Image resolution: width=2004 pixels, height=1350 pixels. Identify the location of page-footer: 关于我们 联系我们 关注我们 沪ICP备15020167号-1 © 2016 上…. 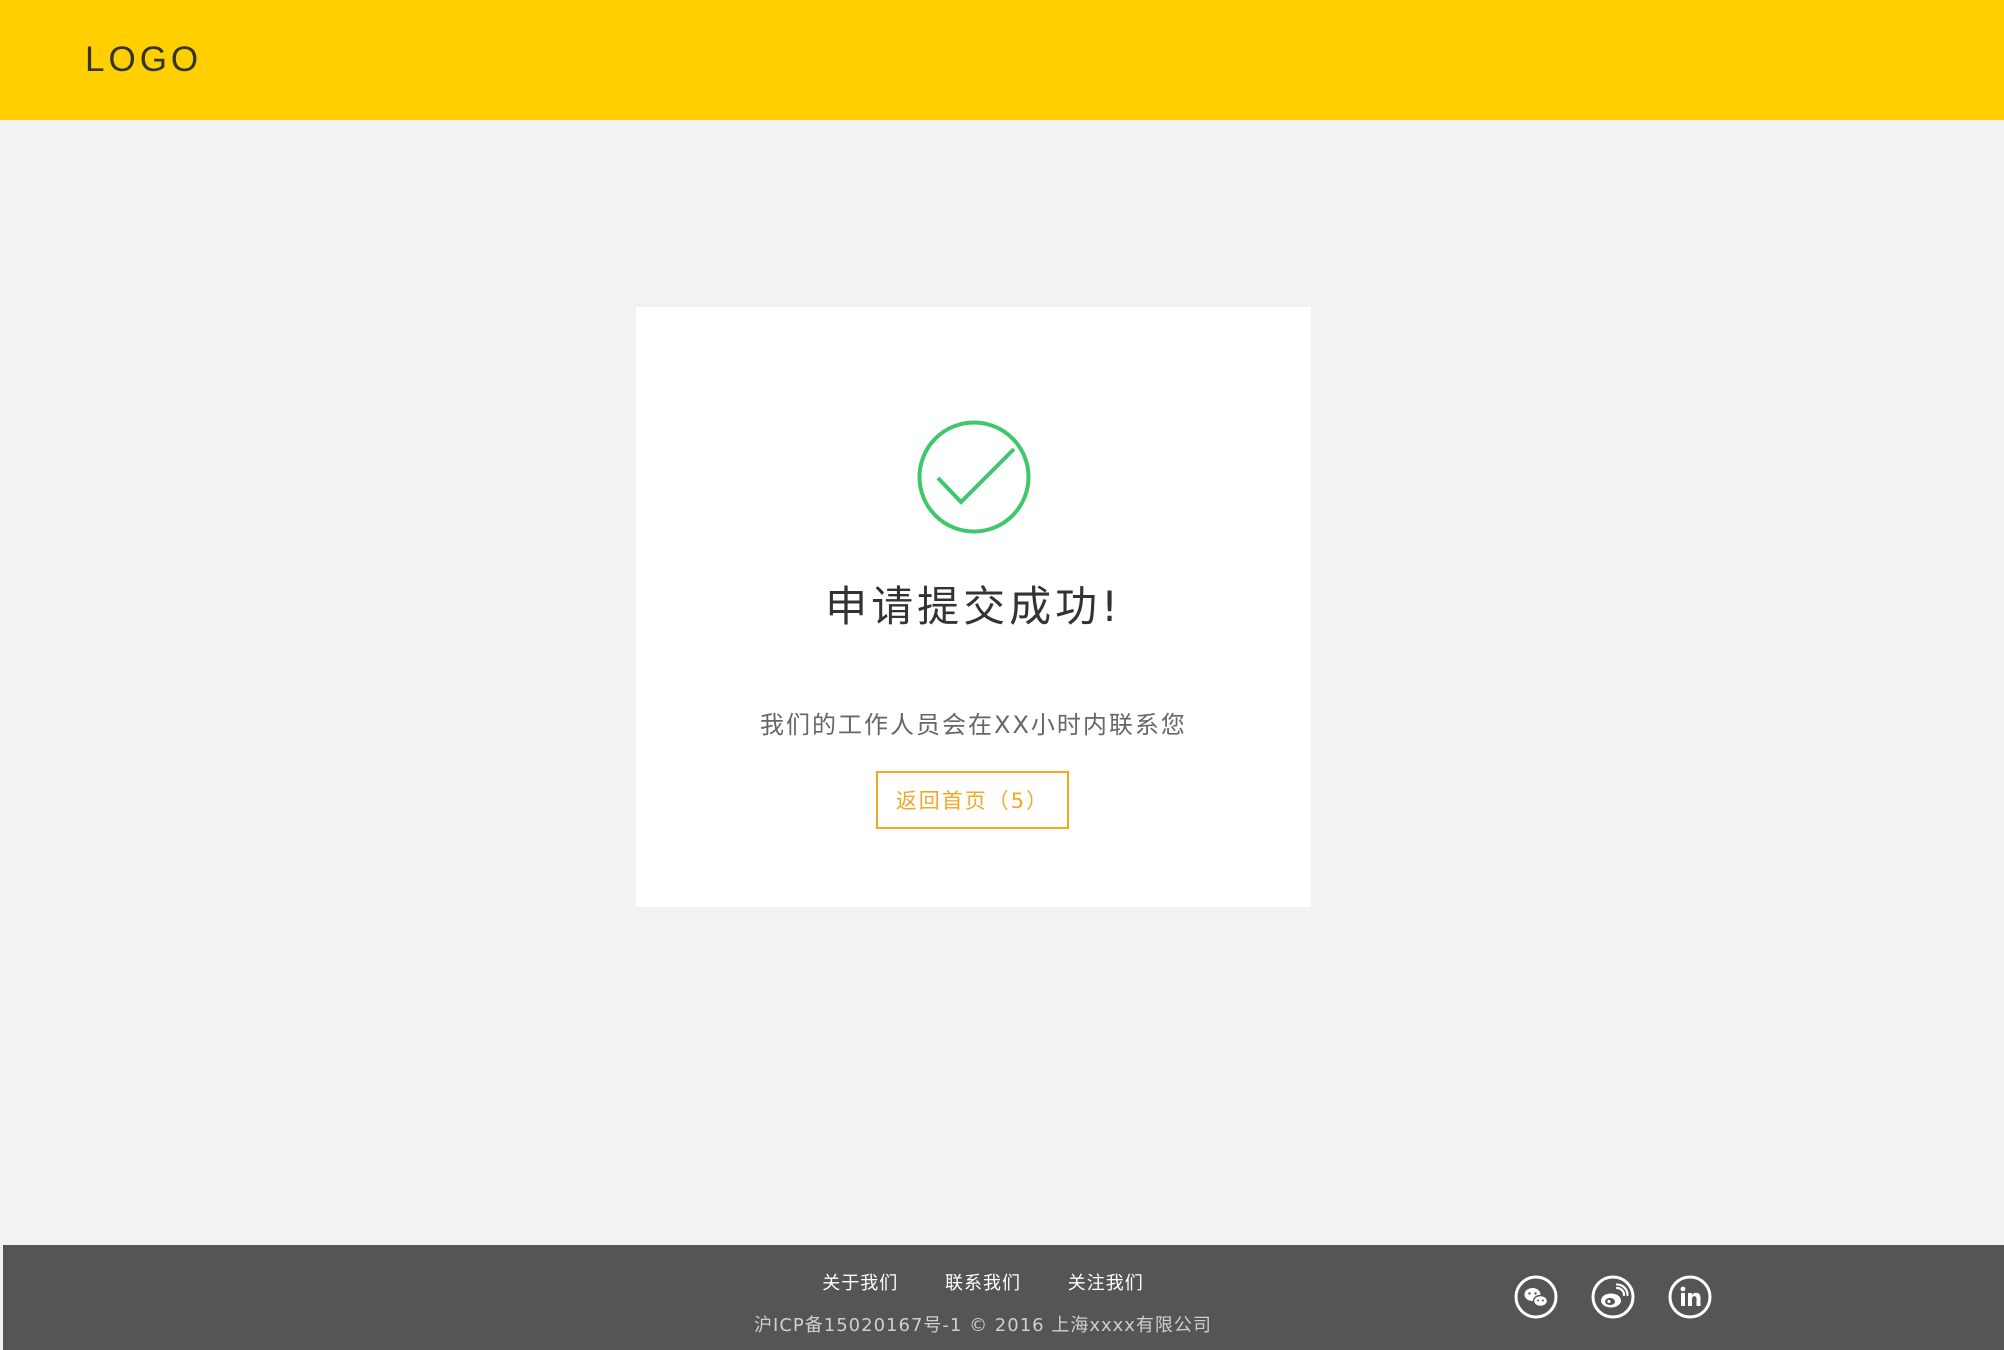
(1003, 1297).